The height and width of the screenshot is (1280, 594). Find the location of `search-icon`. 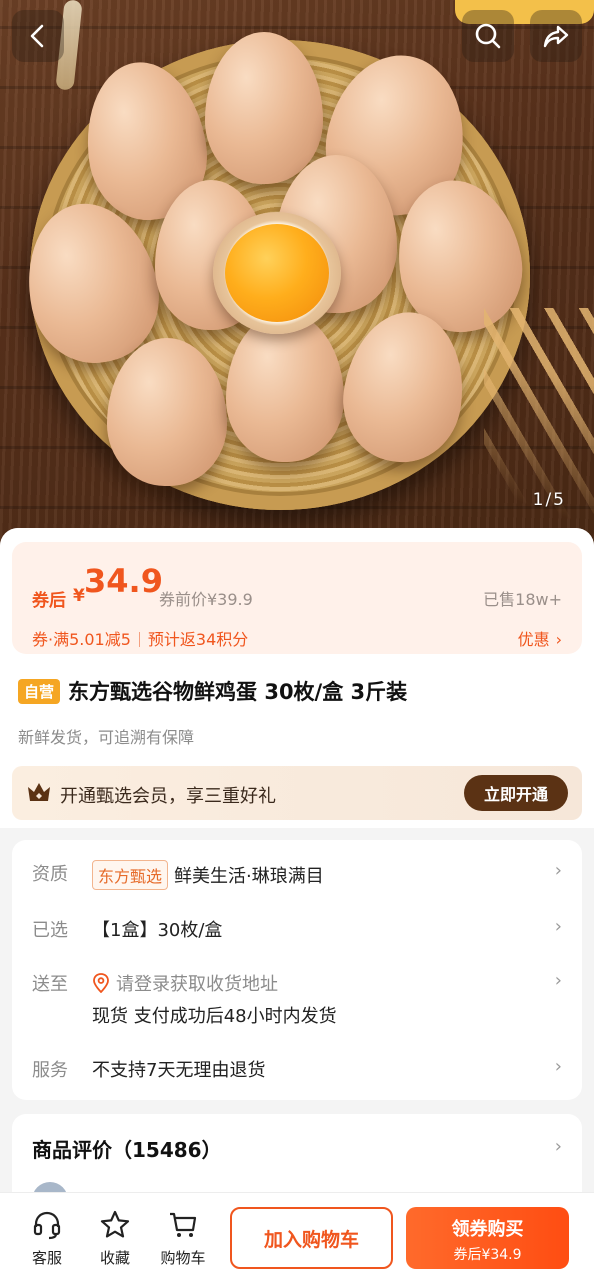

search-icon is located at coordinates (488, 36).